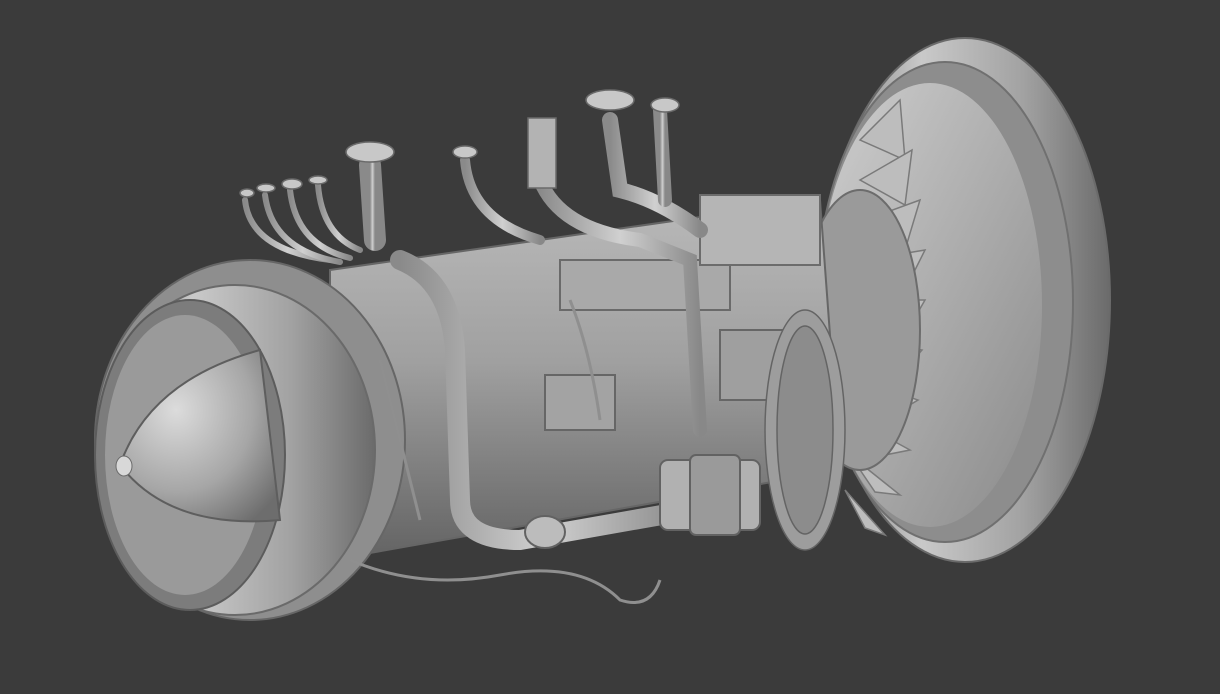 This screenshot has height=694, width=1220. Describe the element at coordinates (805, 430) in the screenshot. I see `mounting-brackets` at that location.